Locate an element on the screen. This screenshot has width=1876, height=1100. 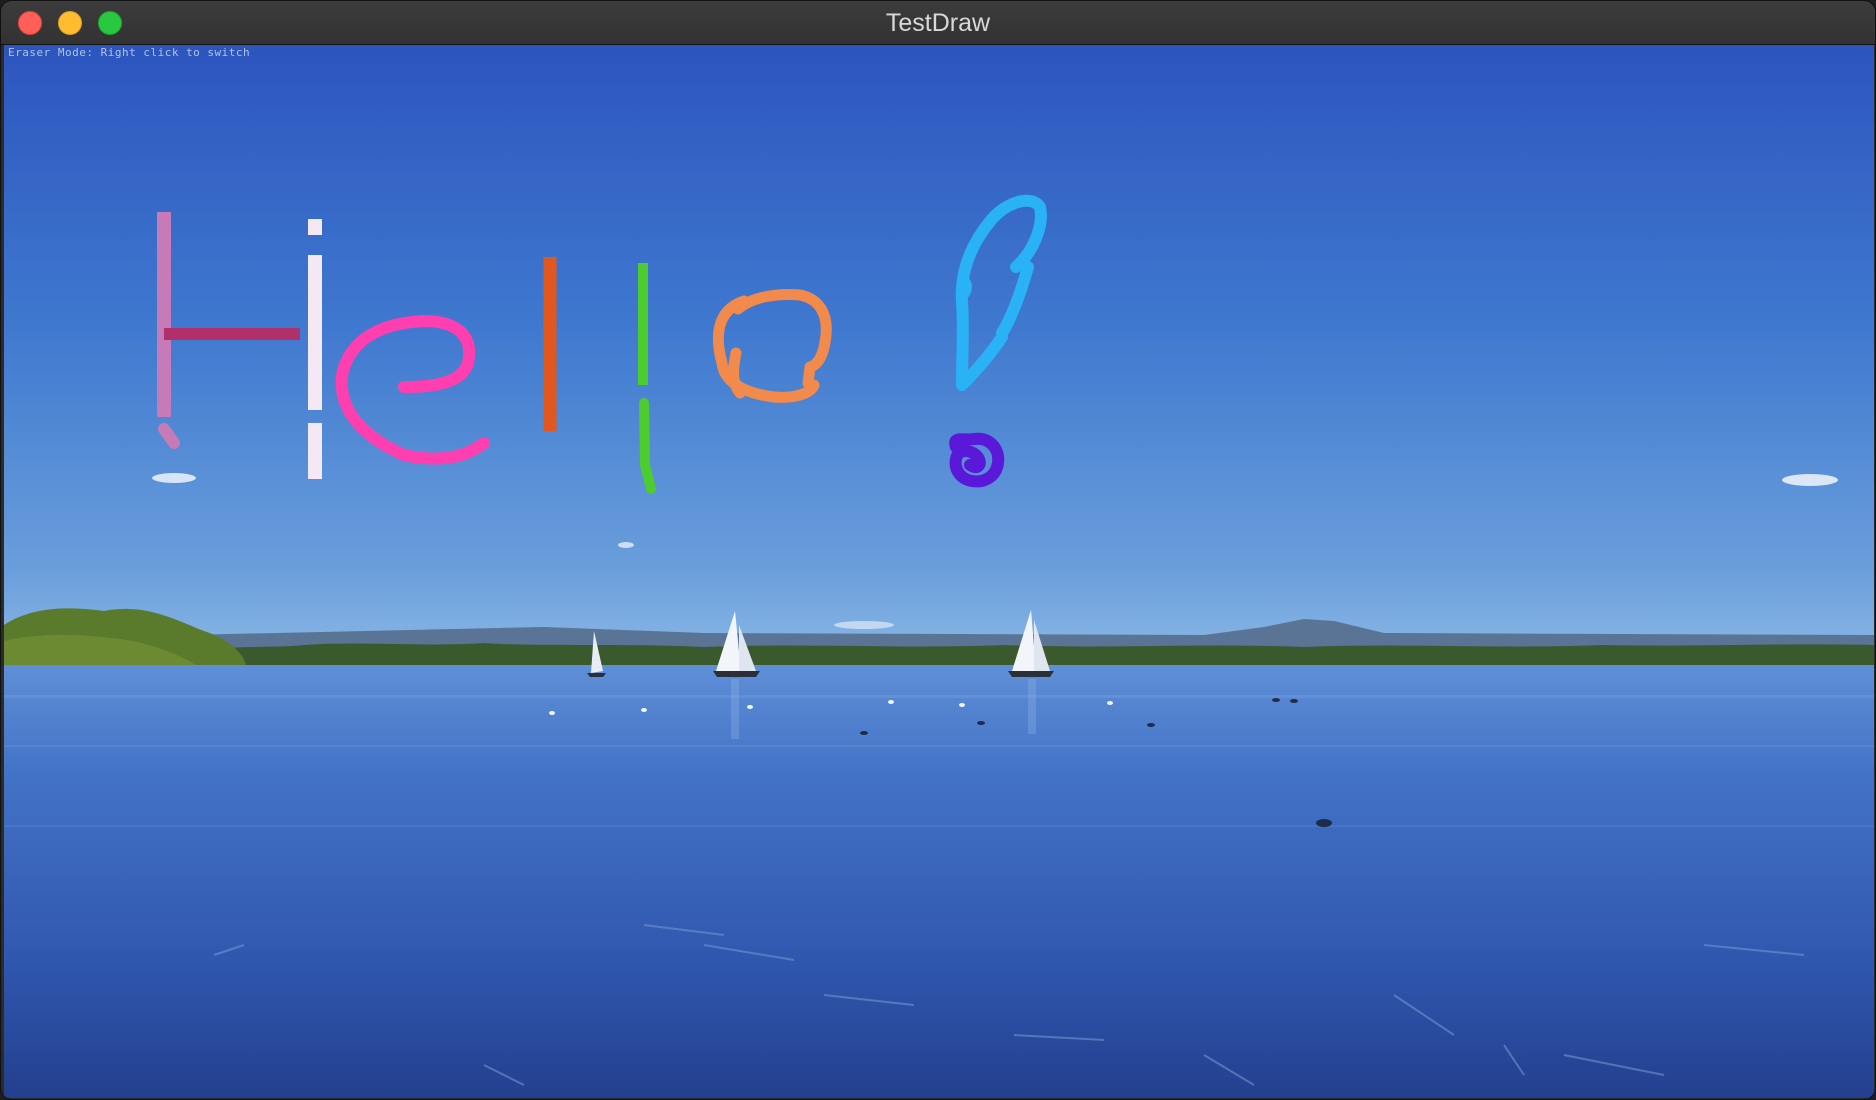
title-bar: TestDraw is located at coordinates (938, 23).